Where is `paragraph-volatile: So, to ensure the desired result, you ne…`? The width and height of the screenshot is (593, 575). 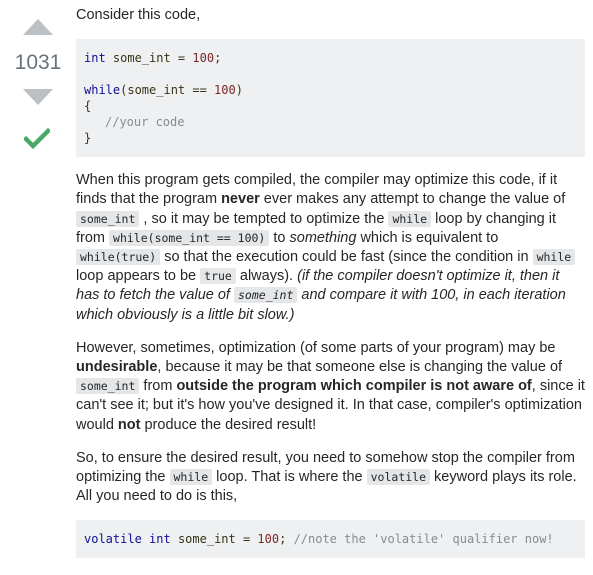 paragraph-volatile: So, to ensure the desired result, you ne… is located at coordinates (330, 478).